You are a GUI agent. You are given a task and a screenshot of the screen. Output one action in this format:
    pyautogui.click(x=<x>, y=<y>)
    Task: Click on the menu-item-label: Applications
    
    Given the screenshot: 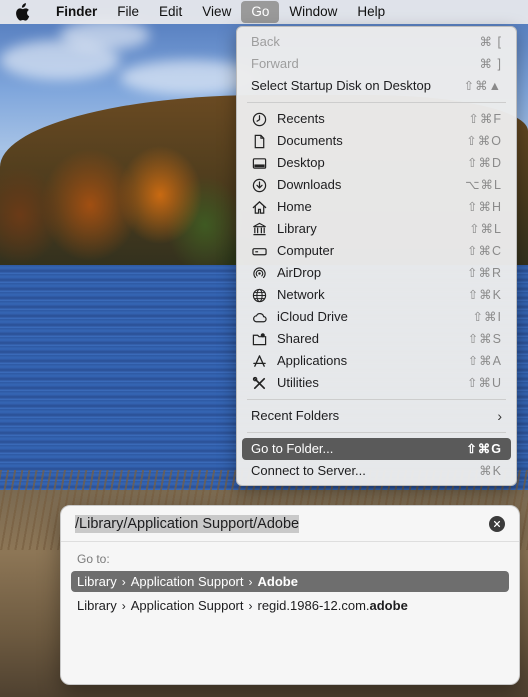 What is the action you would take?
    pyautogui.click(x=312, y=360)
    